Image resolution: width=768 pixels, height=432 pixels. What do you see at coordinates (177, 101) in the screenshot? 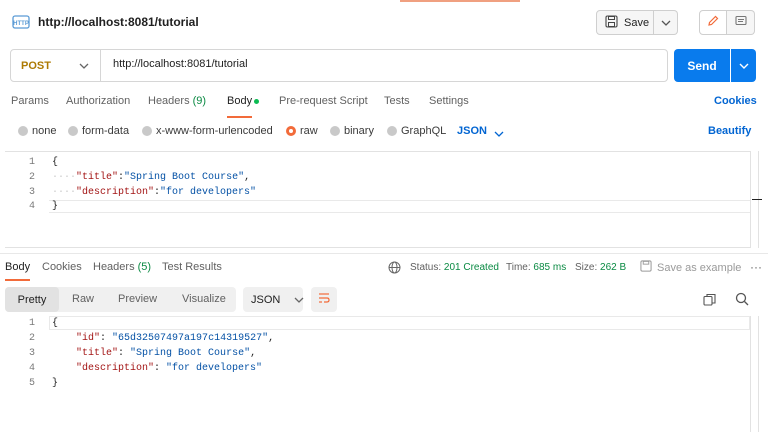
I see `tab-headers: Headers (9)` at bounding box center [177, 101].